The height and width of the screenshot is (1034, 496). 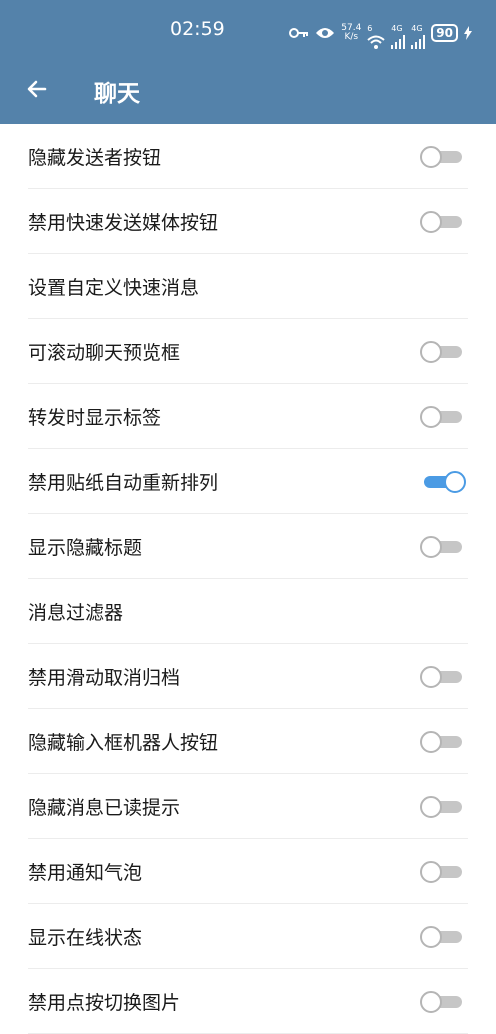 What do you see at coordinates (418, 32) in the screenshot?
I see `signal-icon-2: 4G` at bounding box center [418, 32].